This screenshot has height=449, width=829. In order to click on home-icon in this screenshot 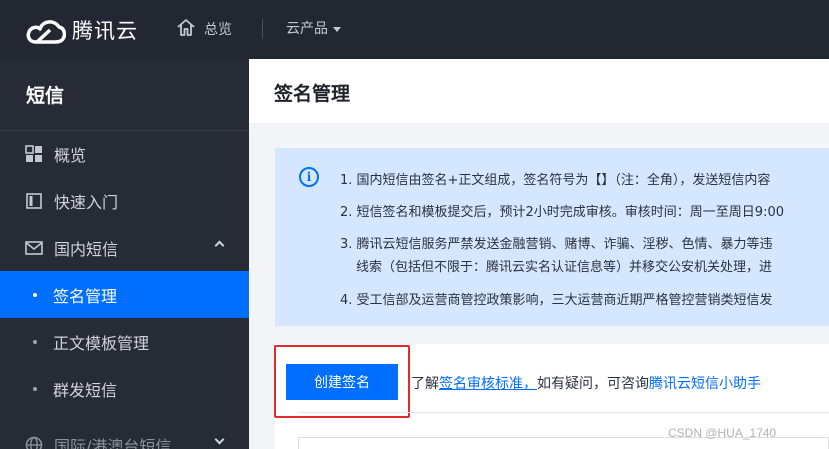, I will do `click(186, 29)`.